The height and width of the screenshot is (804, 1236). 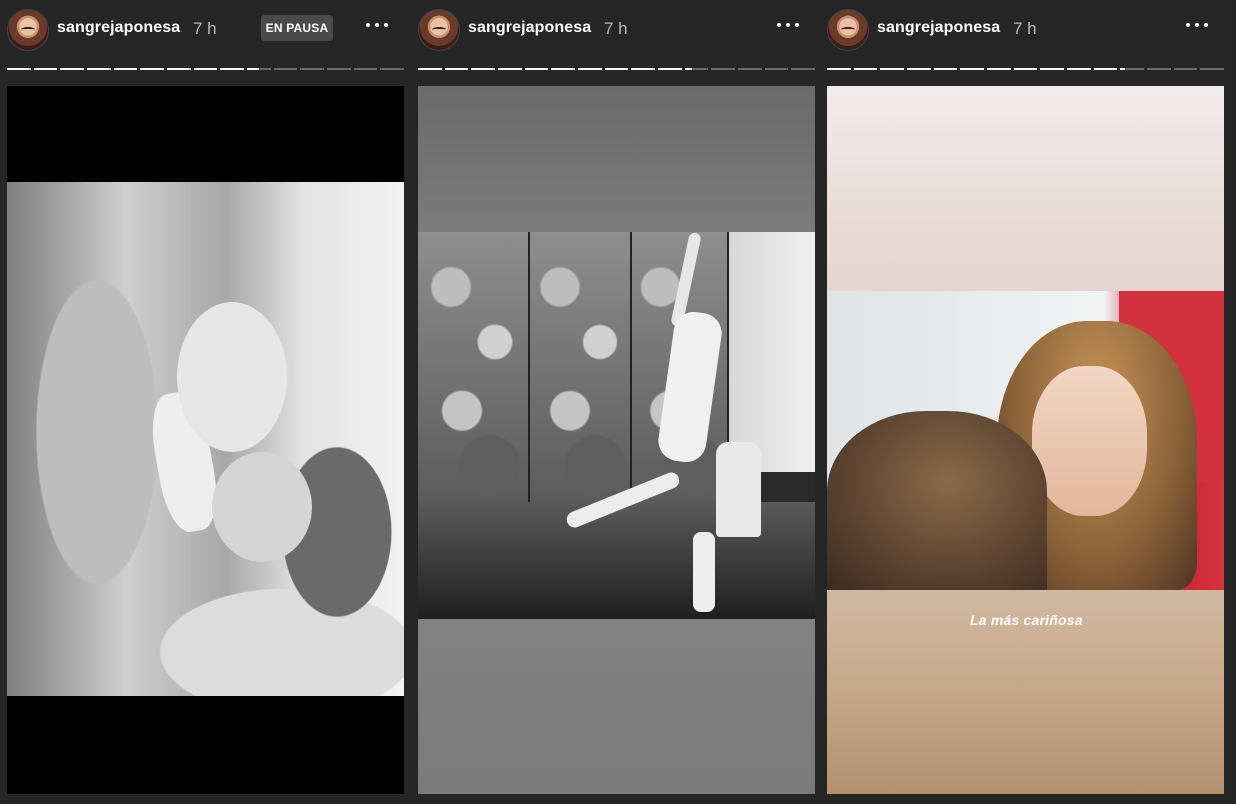 What do you see at coordinates (297, 28) in the screenshot?
I see `paused-badge: EN PAUSA` at bounding box center [297, 28].